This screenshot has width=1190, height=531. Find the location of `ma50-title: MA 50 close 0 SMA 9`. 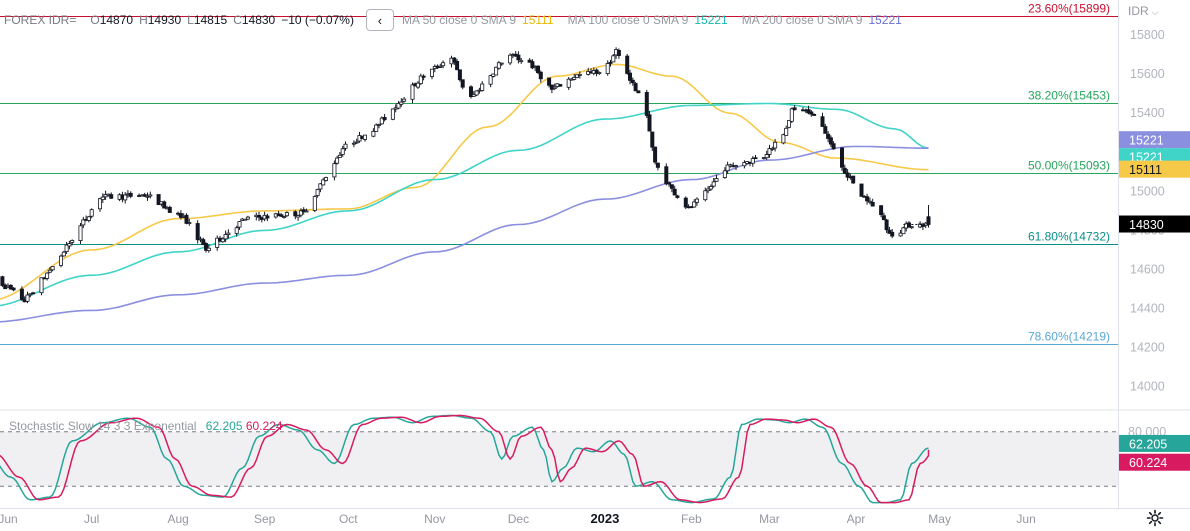

ma50-title: MA 50 close 0 SMA 9 is located at coordinates (459, 20).